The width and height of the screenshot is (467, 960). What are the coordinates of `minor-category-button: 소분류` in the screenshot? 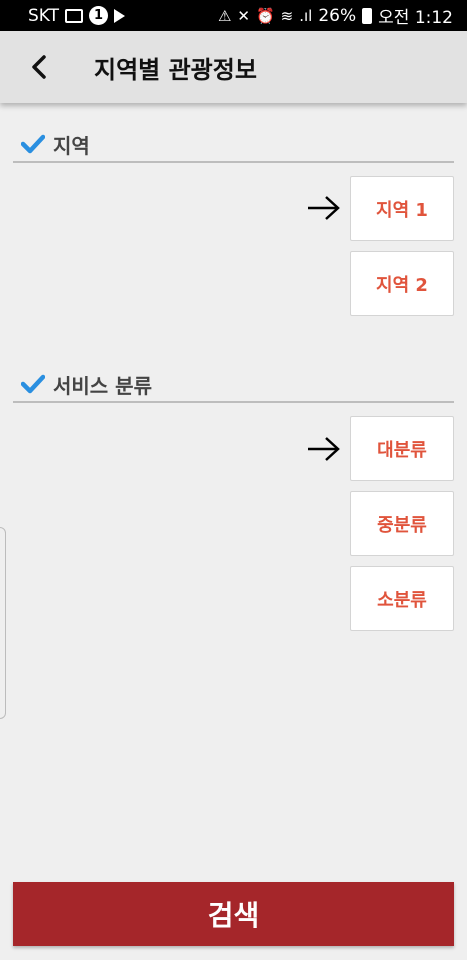 It's located at (402, 598).